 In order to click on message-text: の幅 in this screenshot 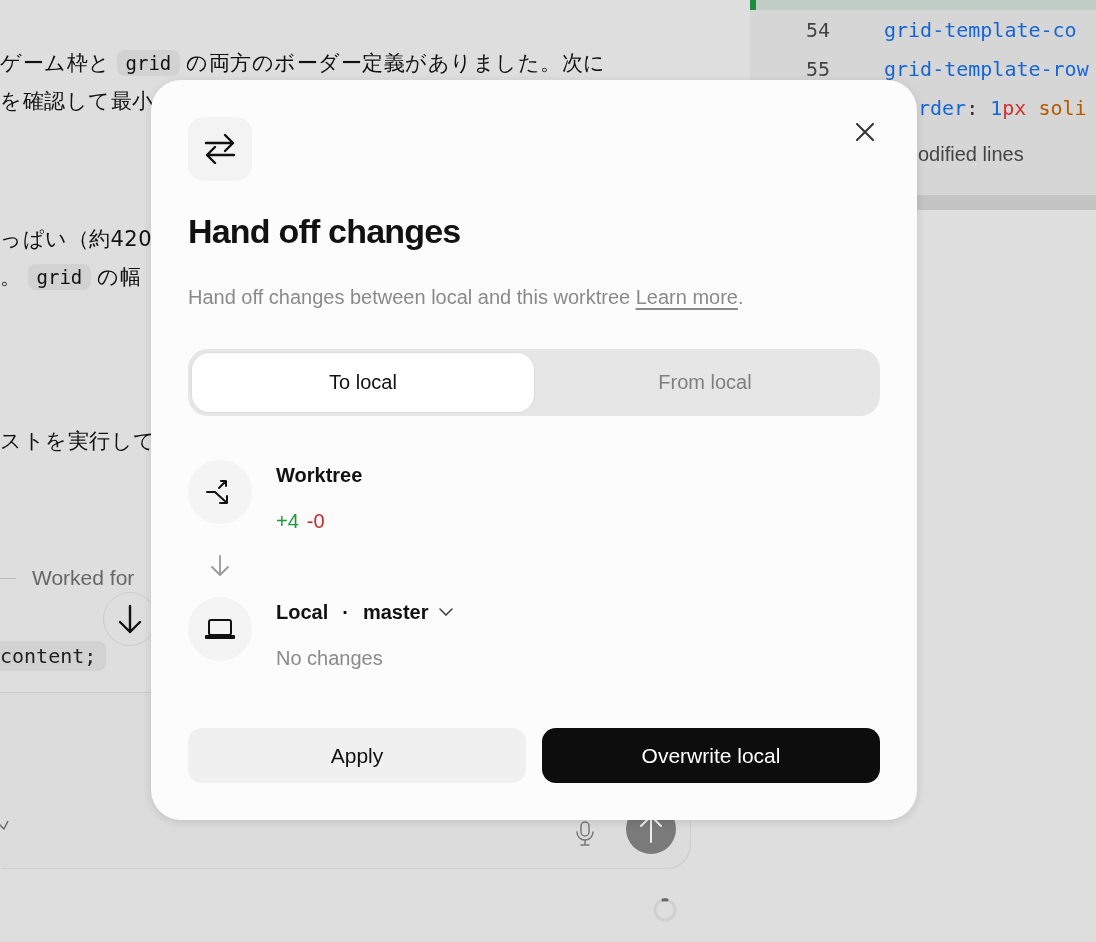, I will do `click(119, 277)`.